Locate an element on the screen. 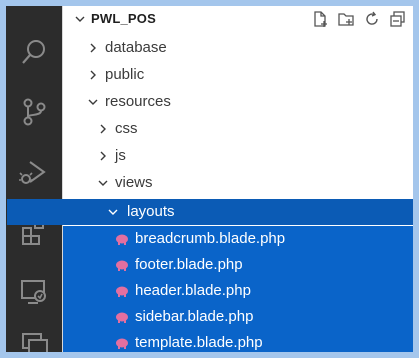 Image resolution: width=419 pixels, height=358 pixels. tree-item-css: css is located at coordinates (238, 129).